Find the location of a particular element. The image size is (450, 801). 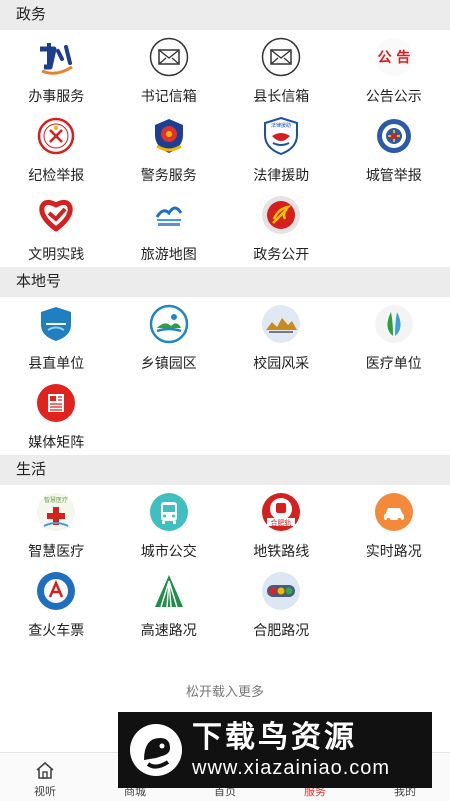

item-label: 政务公开 is located at coordinates (281, 254).